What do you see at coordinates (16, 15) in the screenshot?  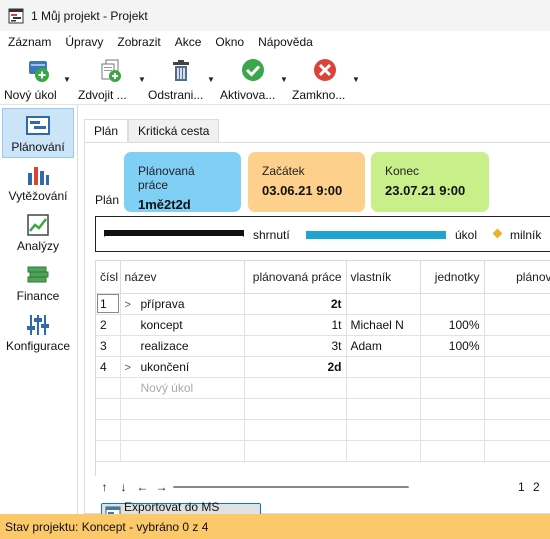 I see `app-icon` at bounding box center [16, 15].